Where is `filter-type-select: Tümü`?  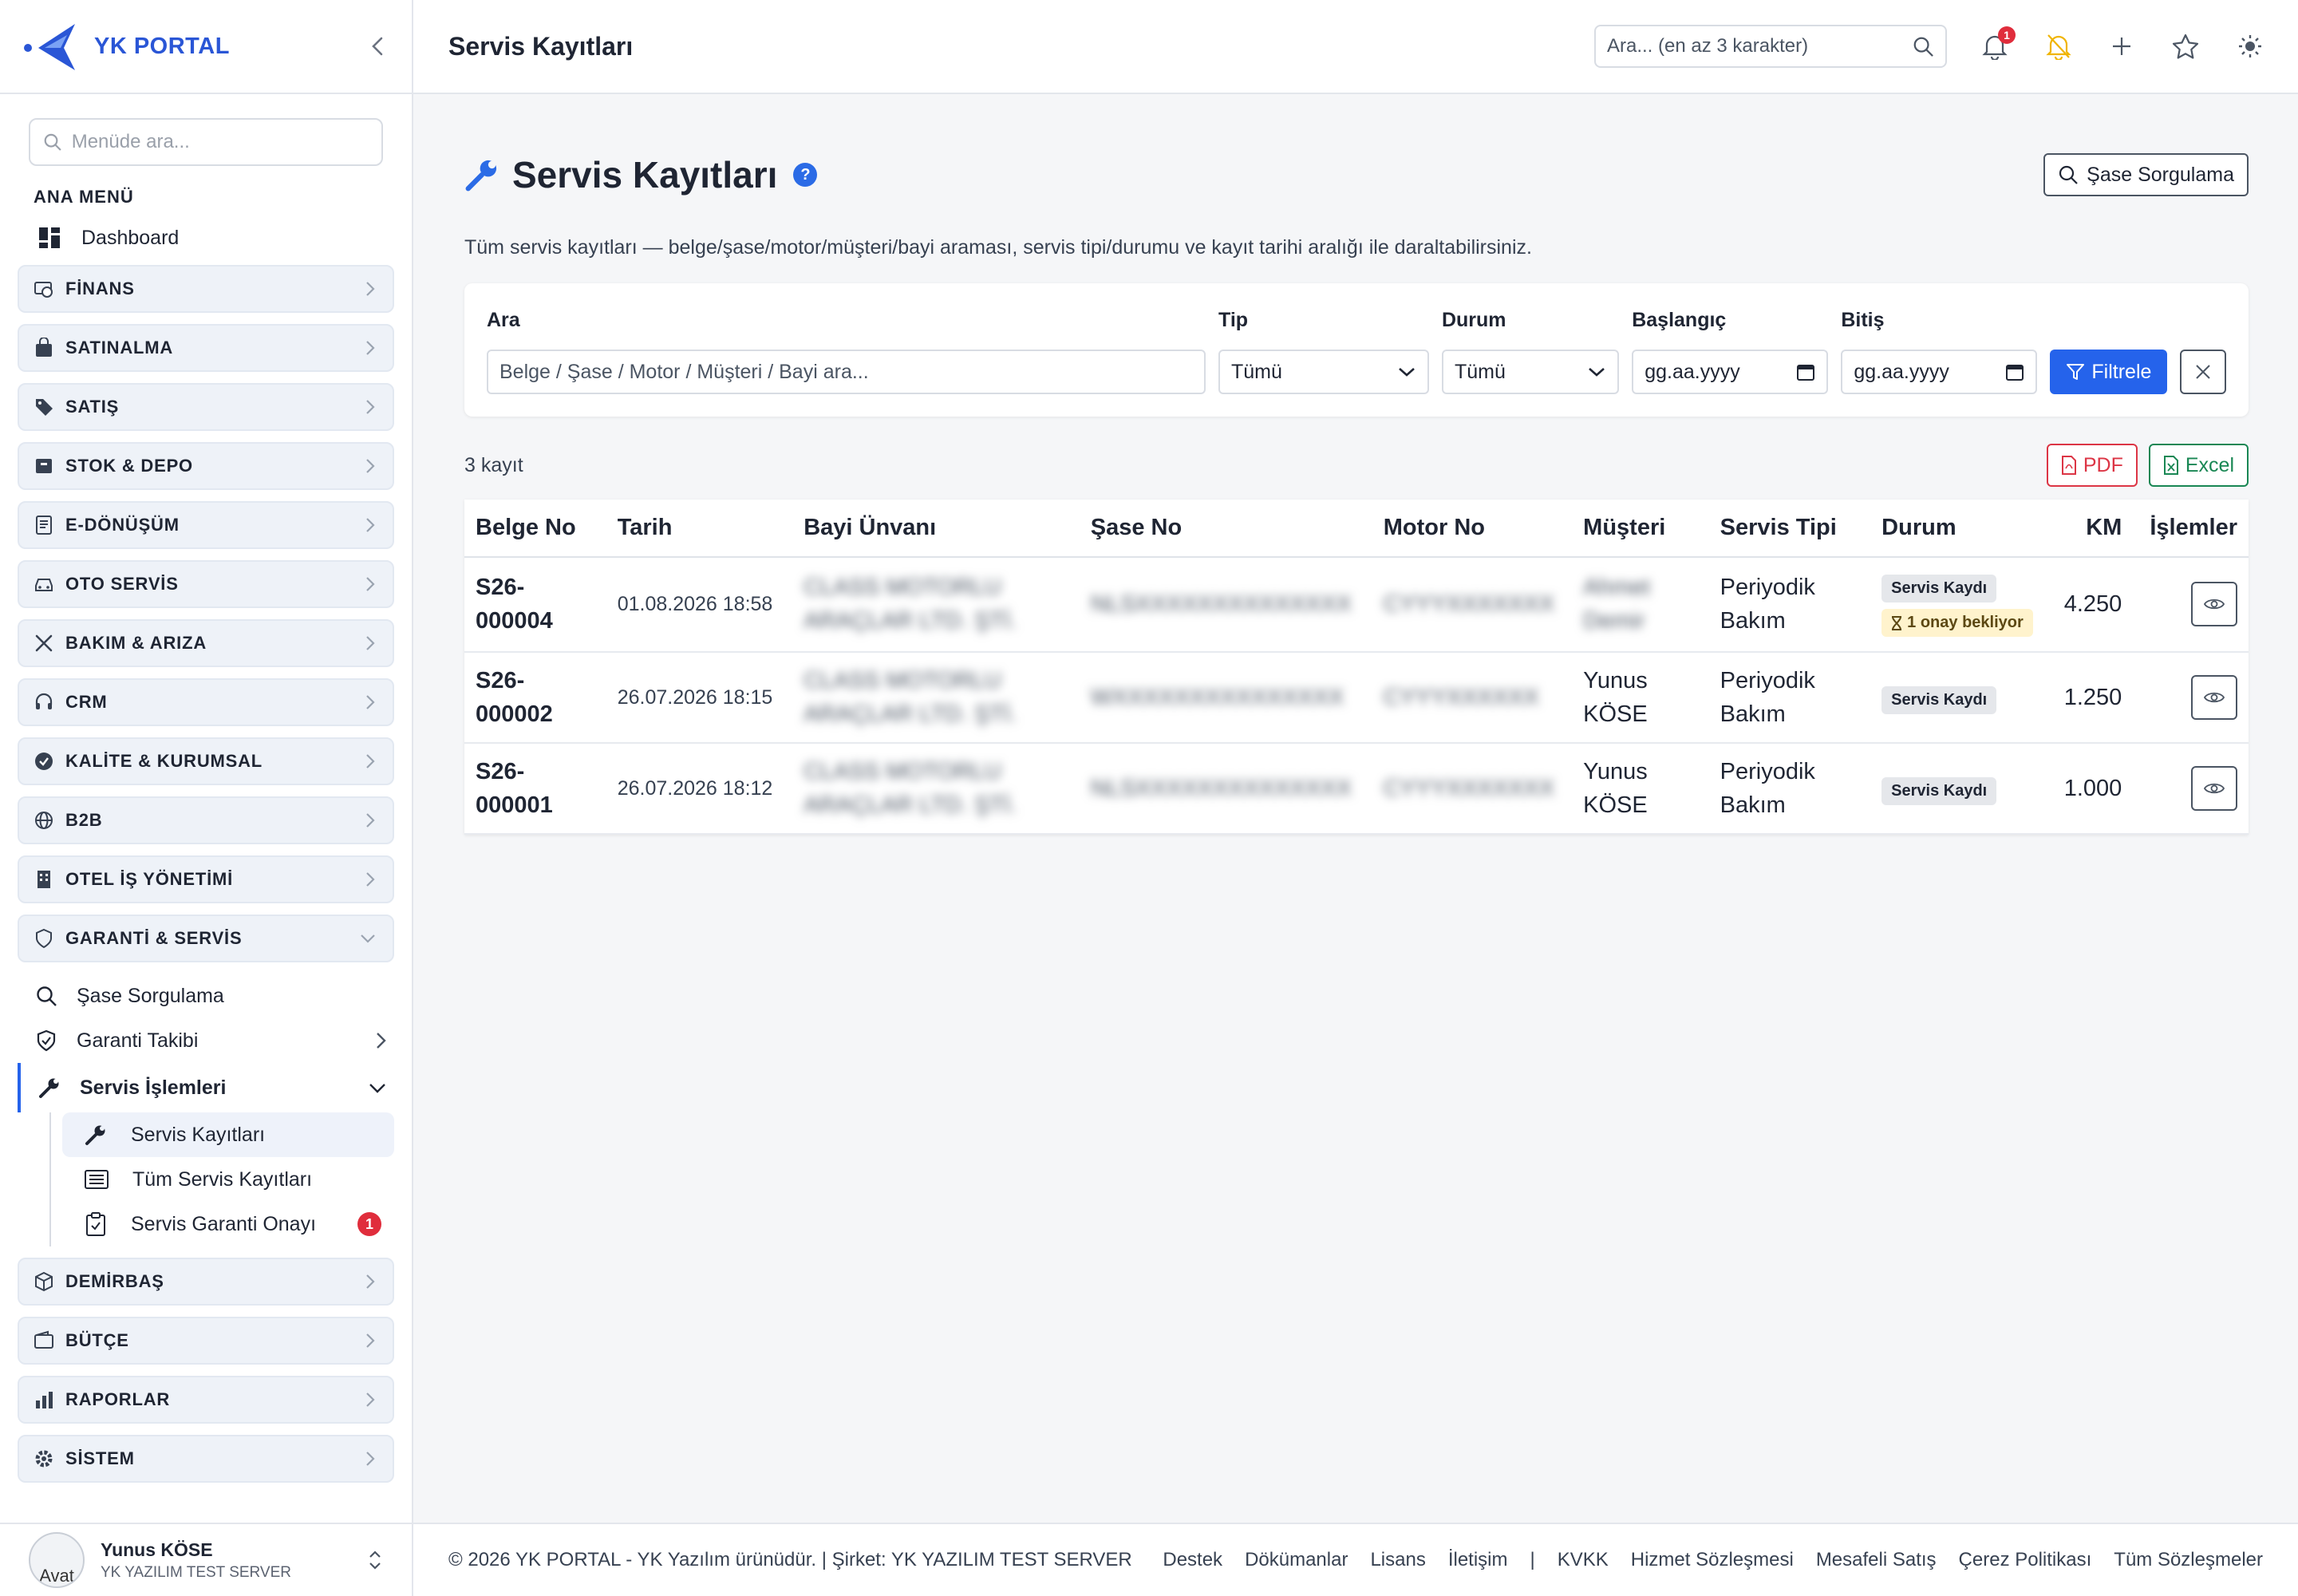 filter-type-select: Tümü is located at coordinates (1324, 372).